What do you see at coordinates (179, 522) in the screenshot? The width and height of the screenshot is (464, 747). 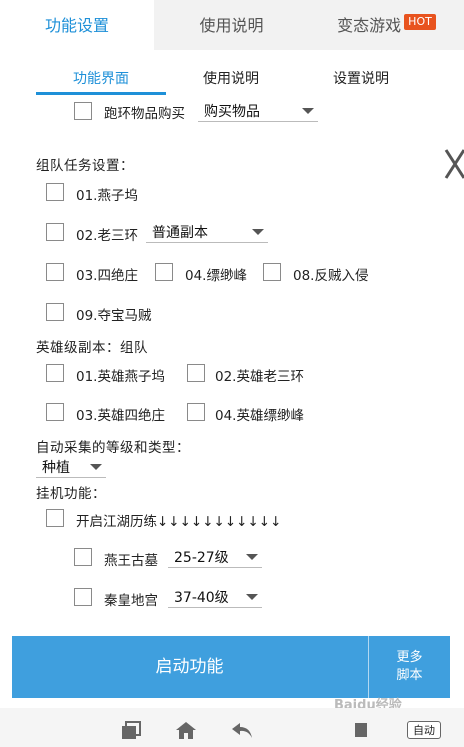 I see `jianghu-label: 开启江湖历练↓↓↓↓↓↓↓↓↓↓↓` at bounding box center [179, 522].